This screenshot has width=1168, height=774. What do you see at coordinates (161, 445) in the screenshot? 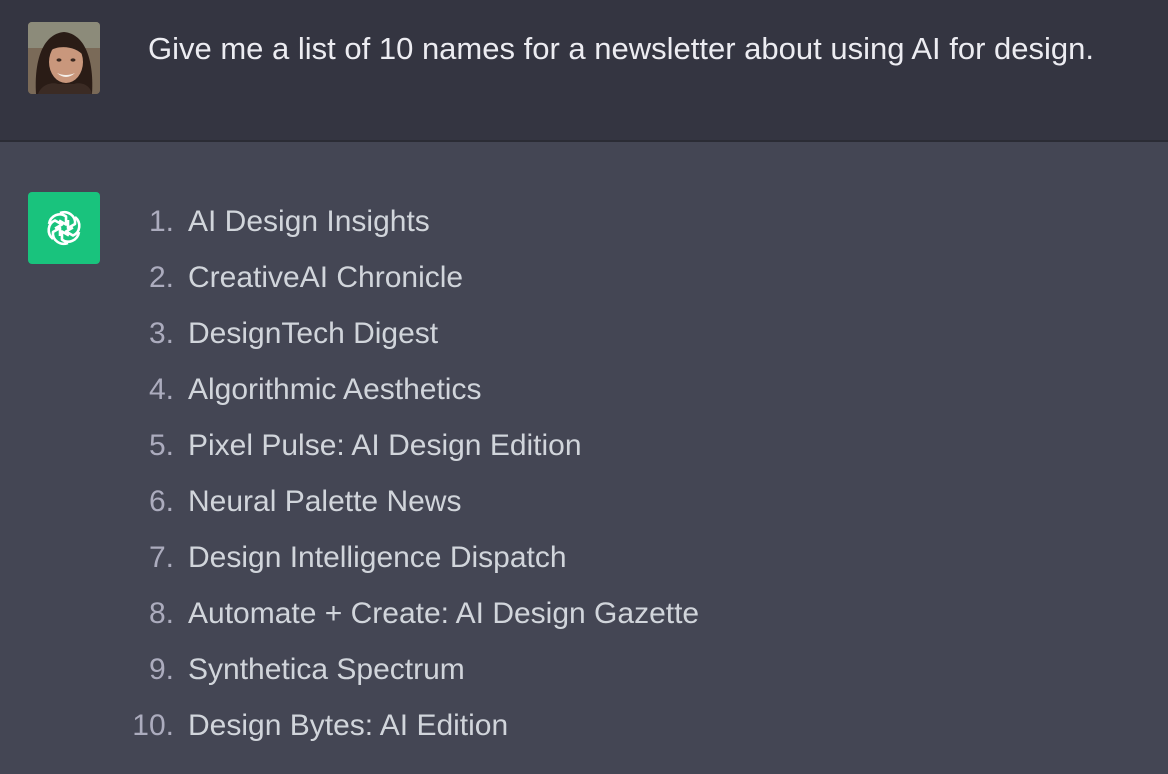
I see `list-item-number: 5.` at bounding box center [161, 445].